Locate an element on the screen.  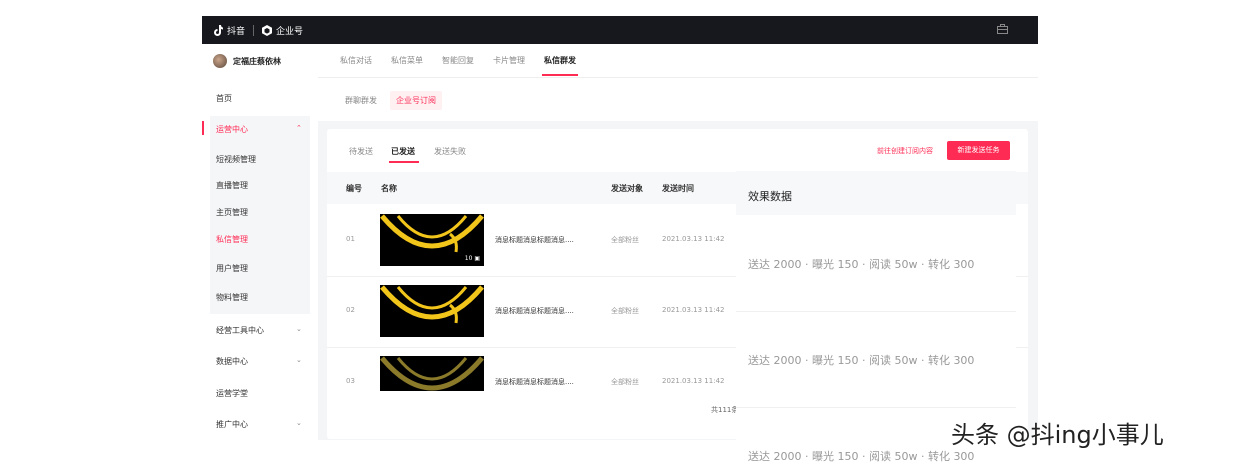
sidebar-item-users: 用户管理 is located at coordinates (232, 268).